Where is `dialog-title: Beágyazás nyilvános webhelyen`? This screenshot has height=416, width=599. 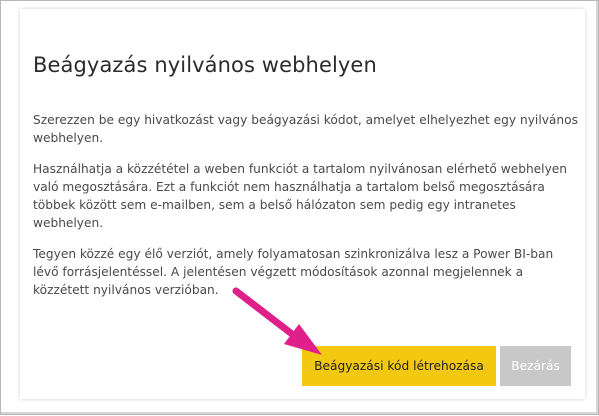 dialog-title: Beágyazás nyilvános webhelyen is located at coordinates (205, 65).